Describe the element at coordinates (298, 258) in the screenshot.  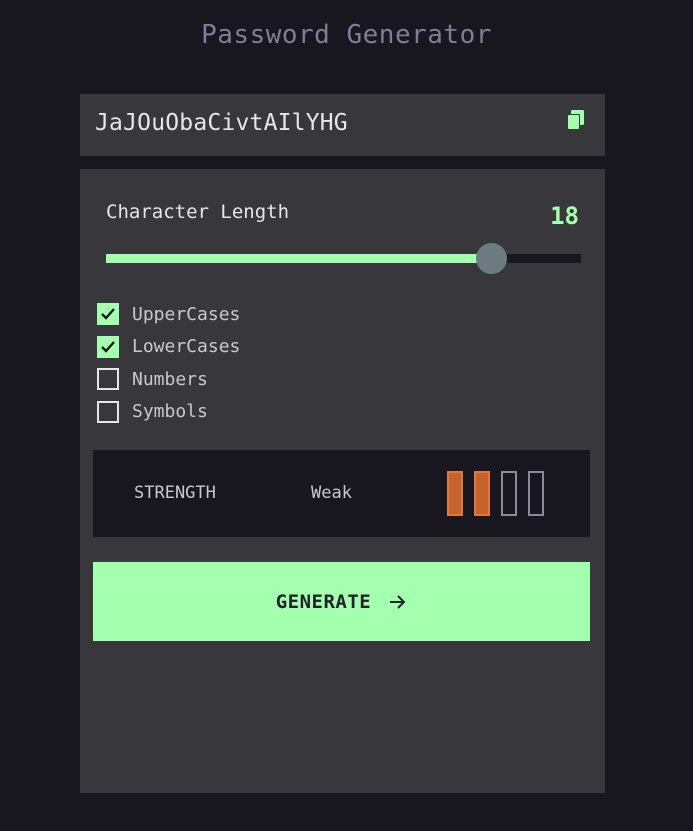
I see `slider-fill` at that location.